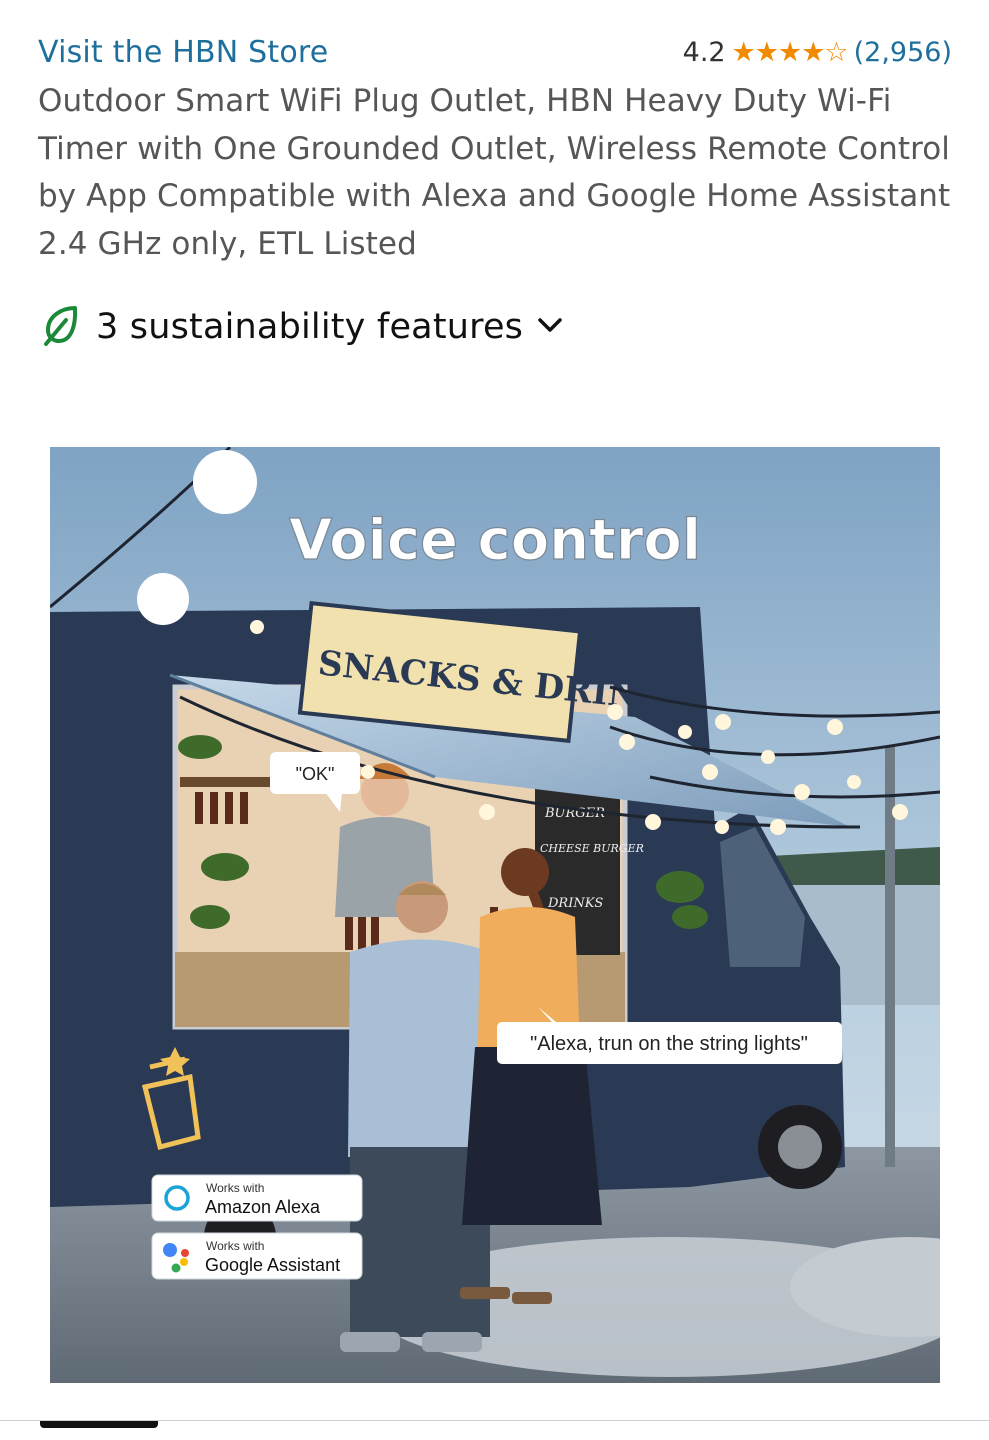 This screenshot has width=989, height=1440. Describe the element at coordinates (62, 327) in the screenshot. I see `leaf-icon` at that location.